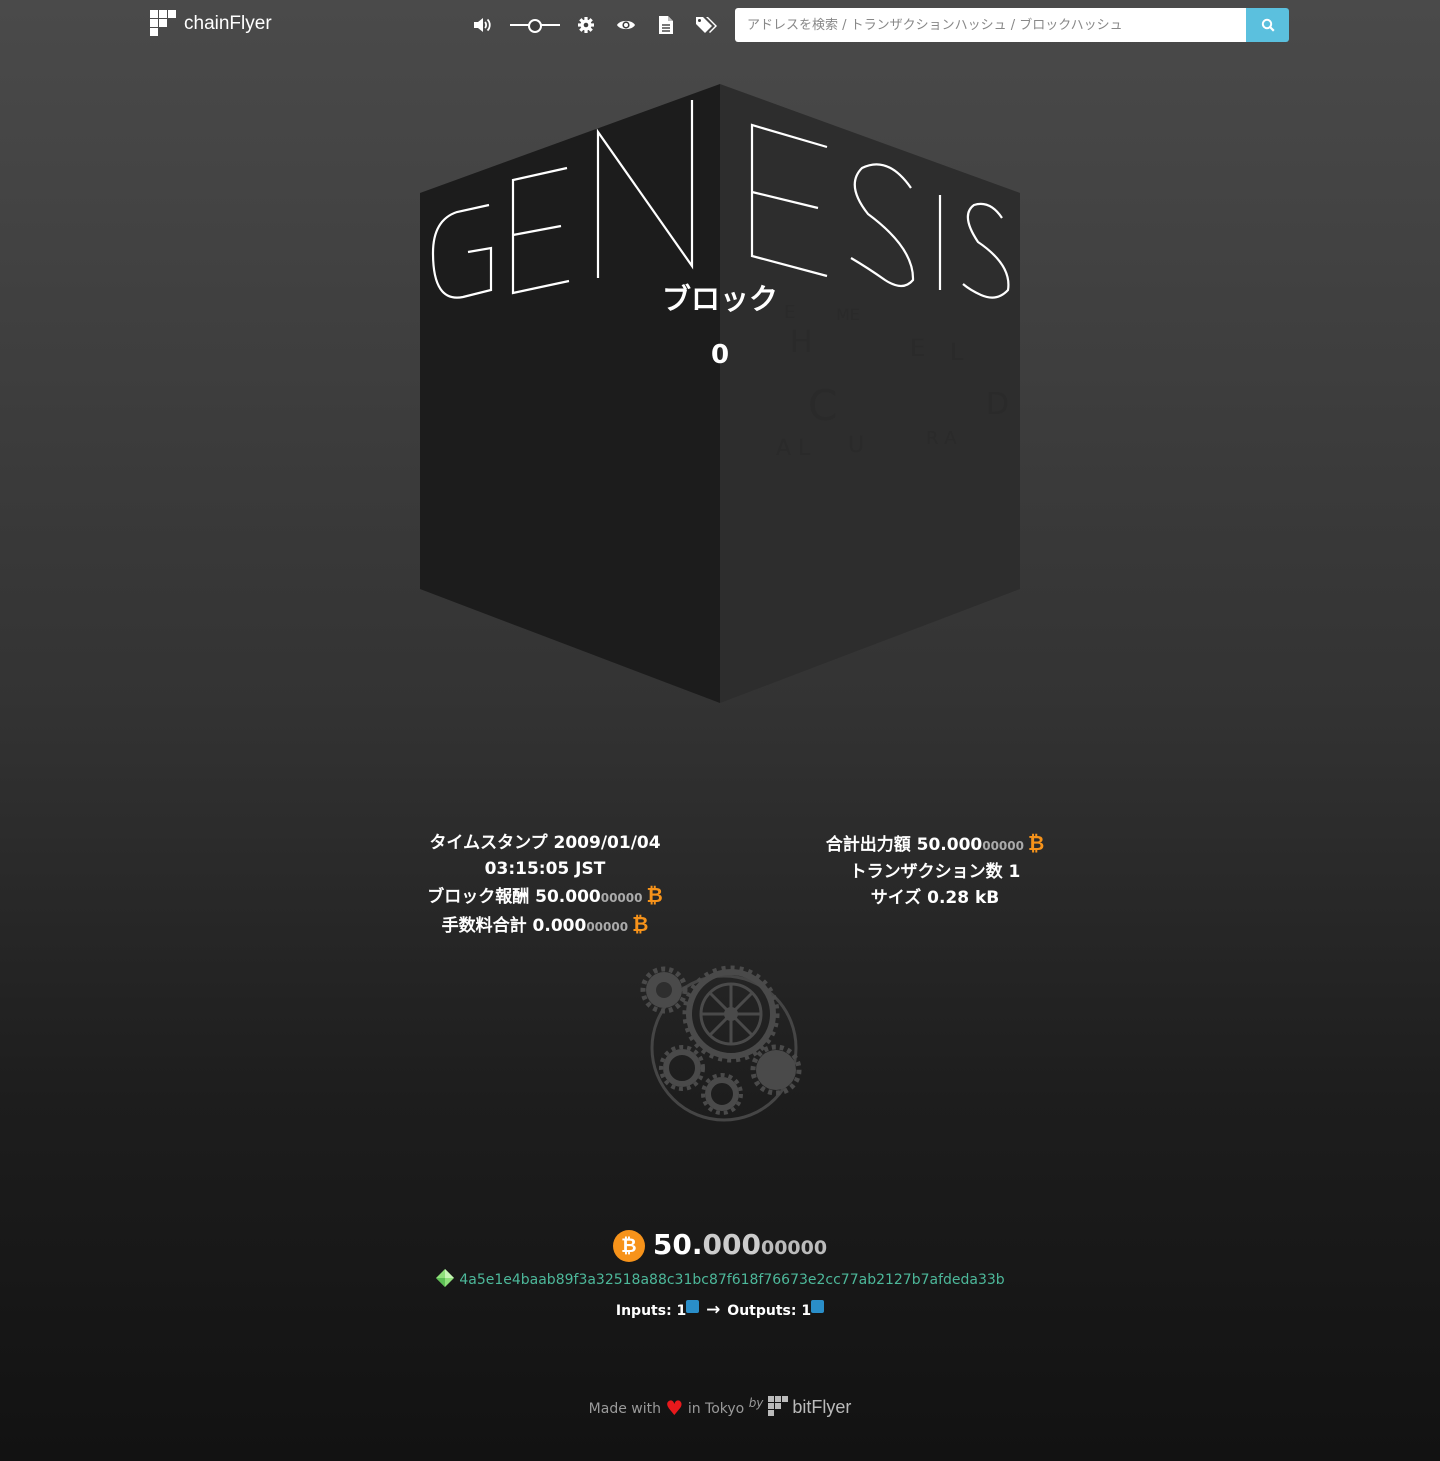  I want to click on svg-text: A L, so click(793, 448).